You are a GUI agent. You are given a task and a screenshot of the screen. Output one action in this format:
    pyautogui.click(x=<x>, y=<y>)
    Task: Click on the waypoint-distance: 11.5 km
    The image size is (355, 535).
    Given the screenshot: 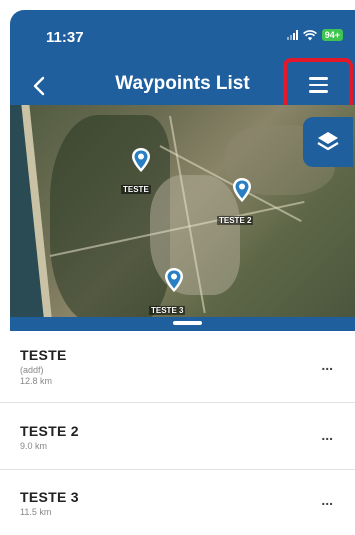 What is the action you would take?
    pyautogui.click(x=36, y=512)
    